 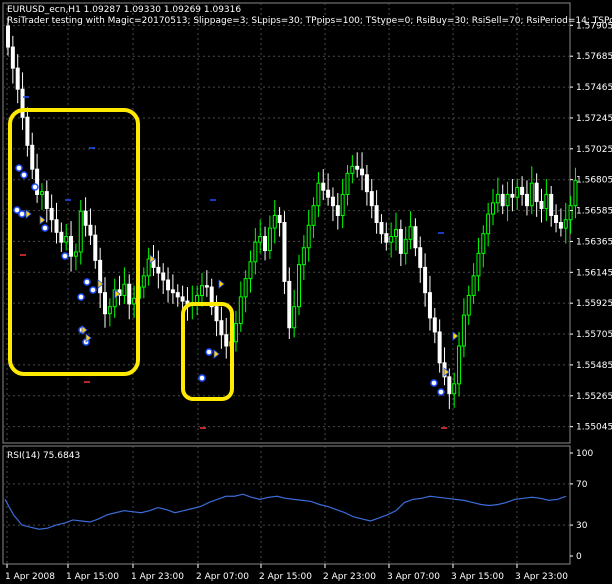 I want to click on time-label: 1 Apr 23:00, so click(x=157, y=577).